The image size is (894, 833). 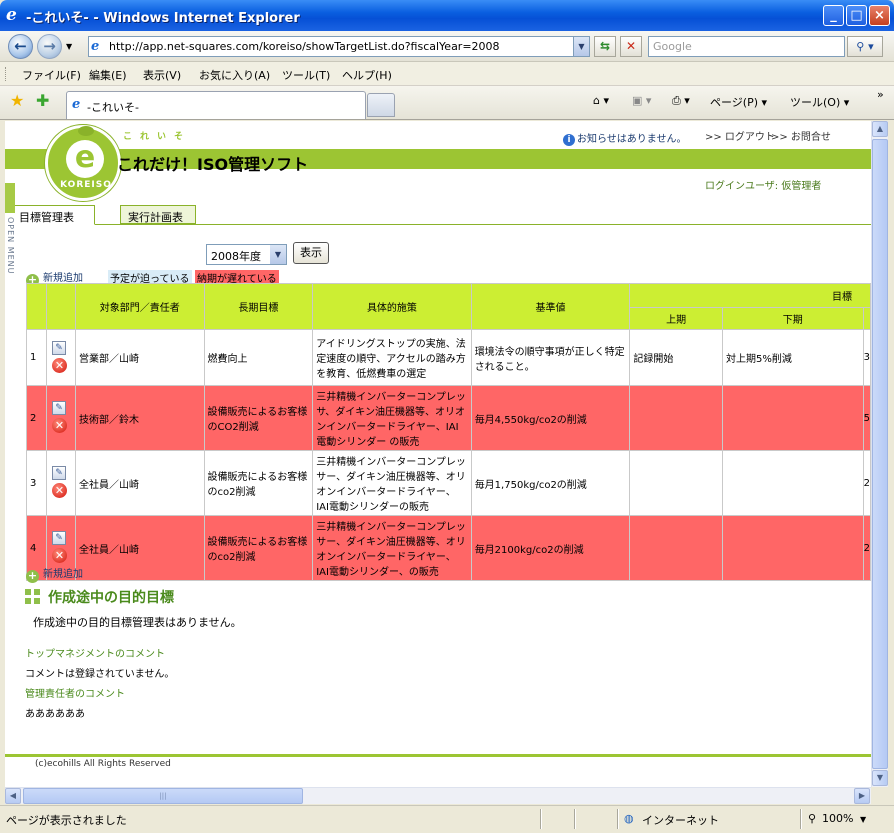 What do you see at coordinates (833, 15) in the screenshot?
I see `minimize-button: _` at bounding box center [833, 15].